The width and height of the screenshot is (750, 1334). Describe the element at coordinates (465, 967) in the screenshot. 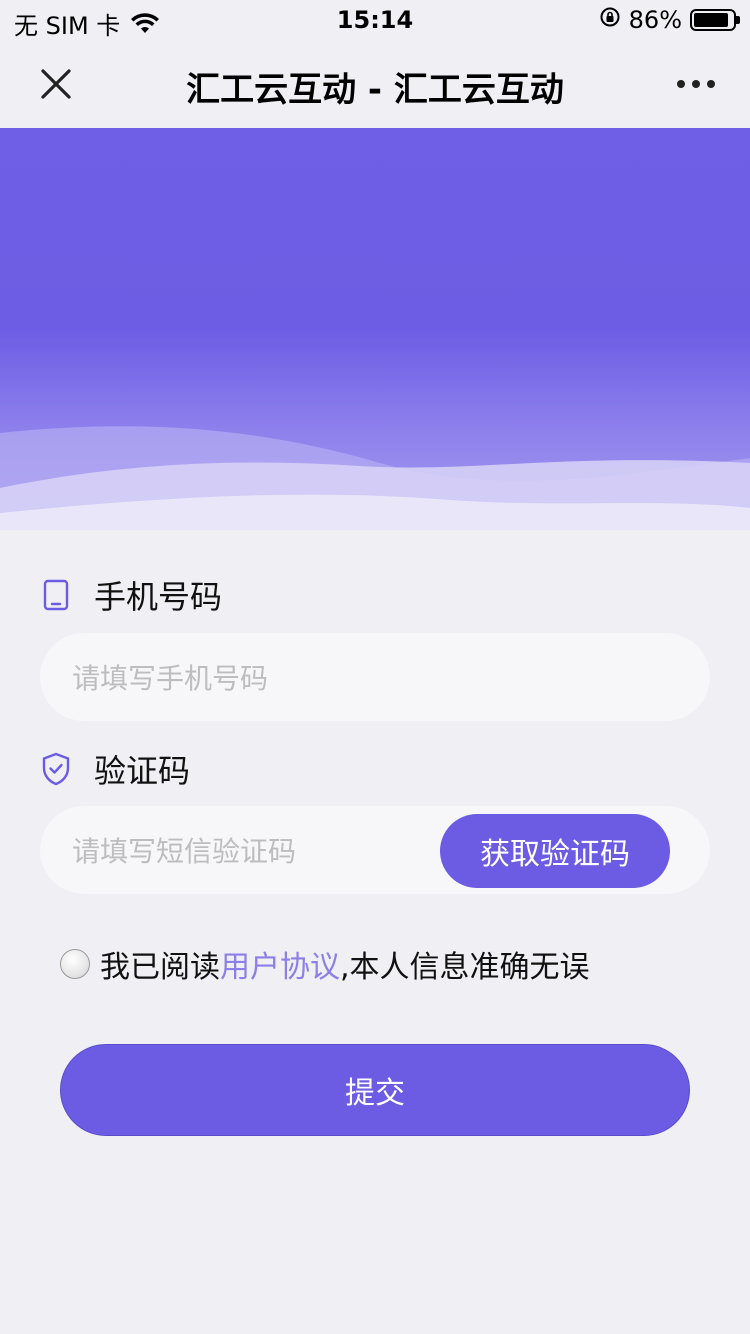

I see `agreement-suffix: ,本人信息准确无误` at that location.